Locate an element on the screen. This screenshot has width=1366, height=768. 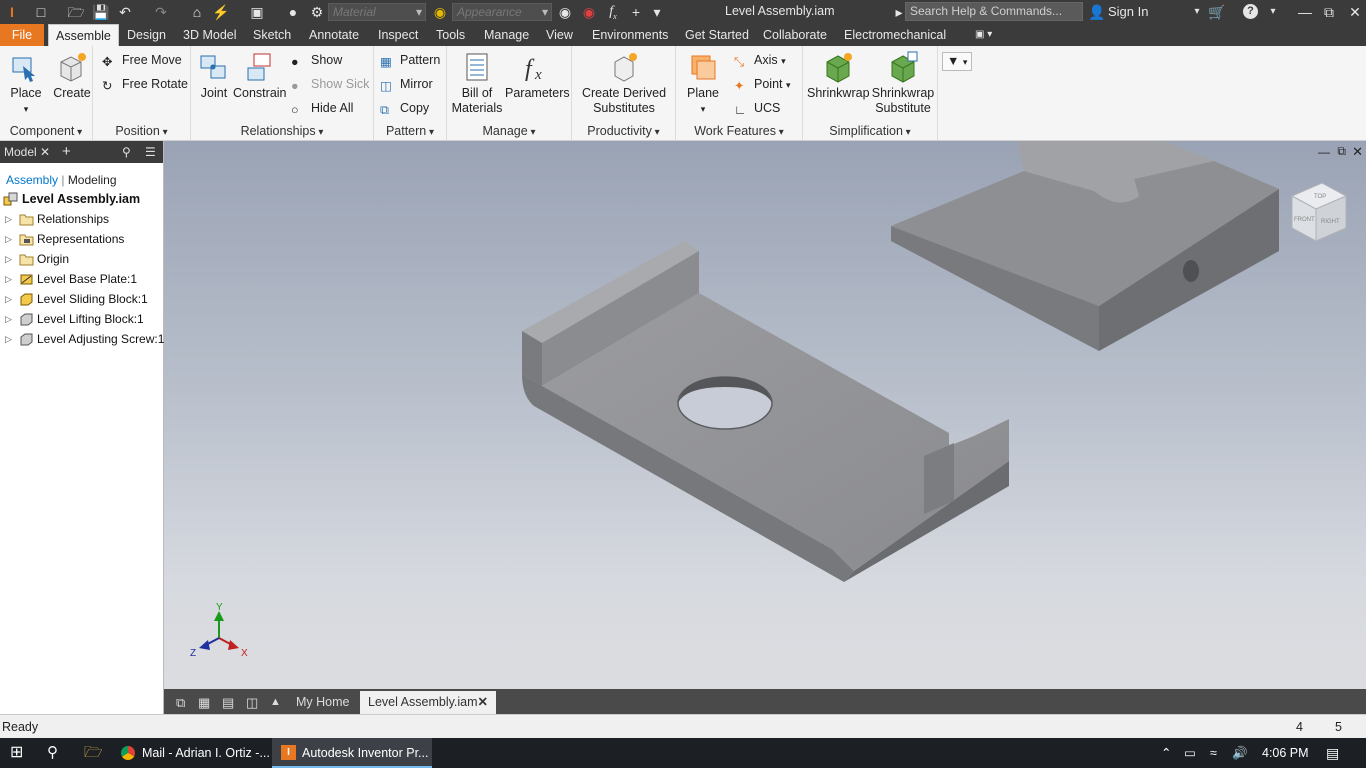
manage-panel-title: Manage is located at coordinates (509, 131).